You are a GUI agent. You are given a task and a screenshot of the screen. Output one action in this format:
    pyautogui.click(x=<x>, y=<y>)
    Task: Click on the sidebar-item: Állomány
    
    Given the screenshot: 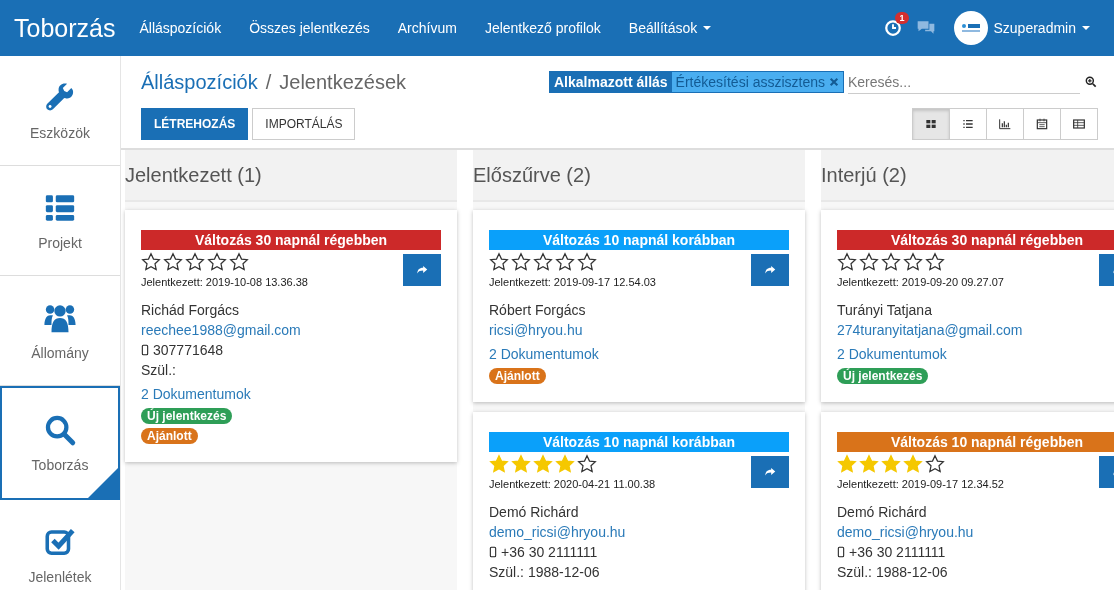 What is the action you would take?
    pyautogui.click(x=60, y=331)
    